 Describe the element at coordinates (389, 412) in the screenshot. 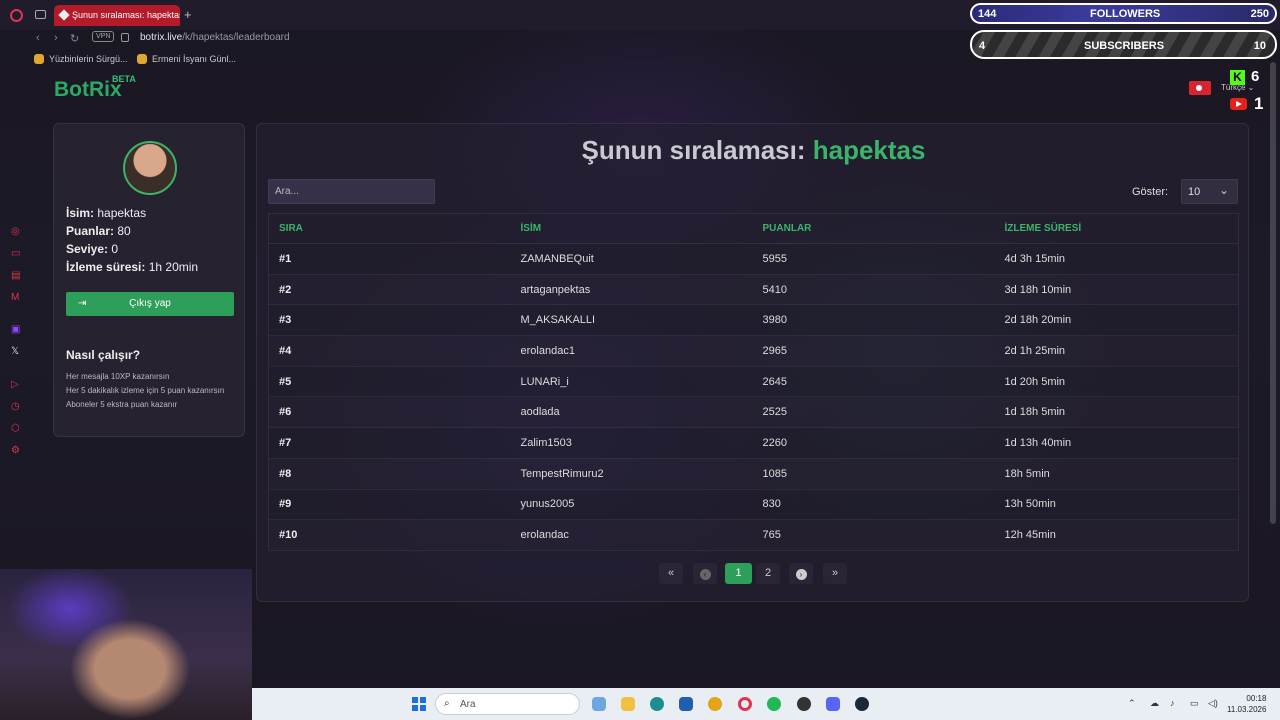

I see `rank-cell: #6` at that location.